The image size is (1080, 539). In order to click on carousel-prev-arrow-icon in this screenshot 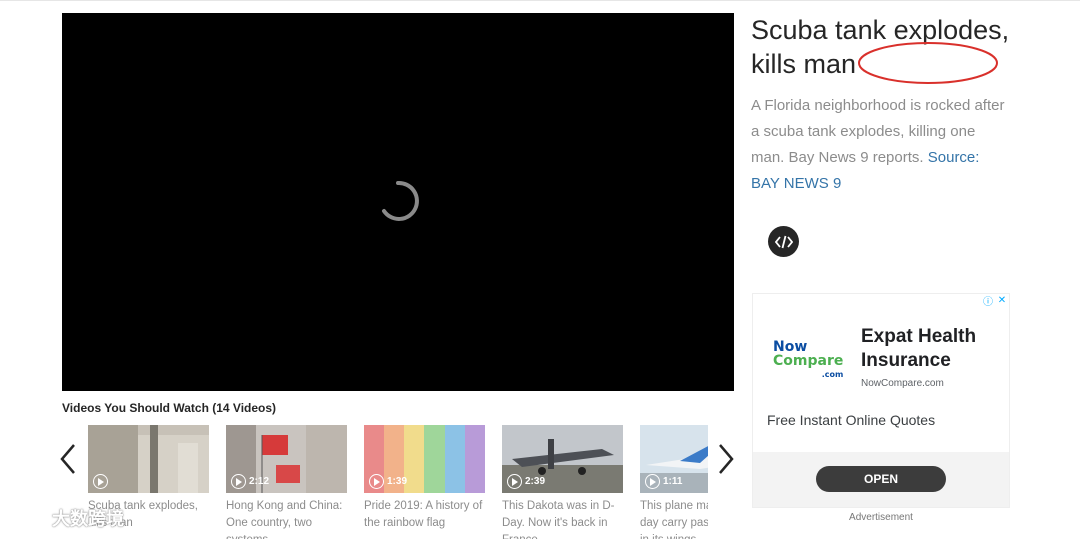, I will do `click(68, 459)`.